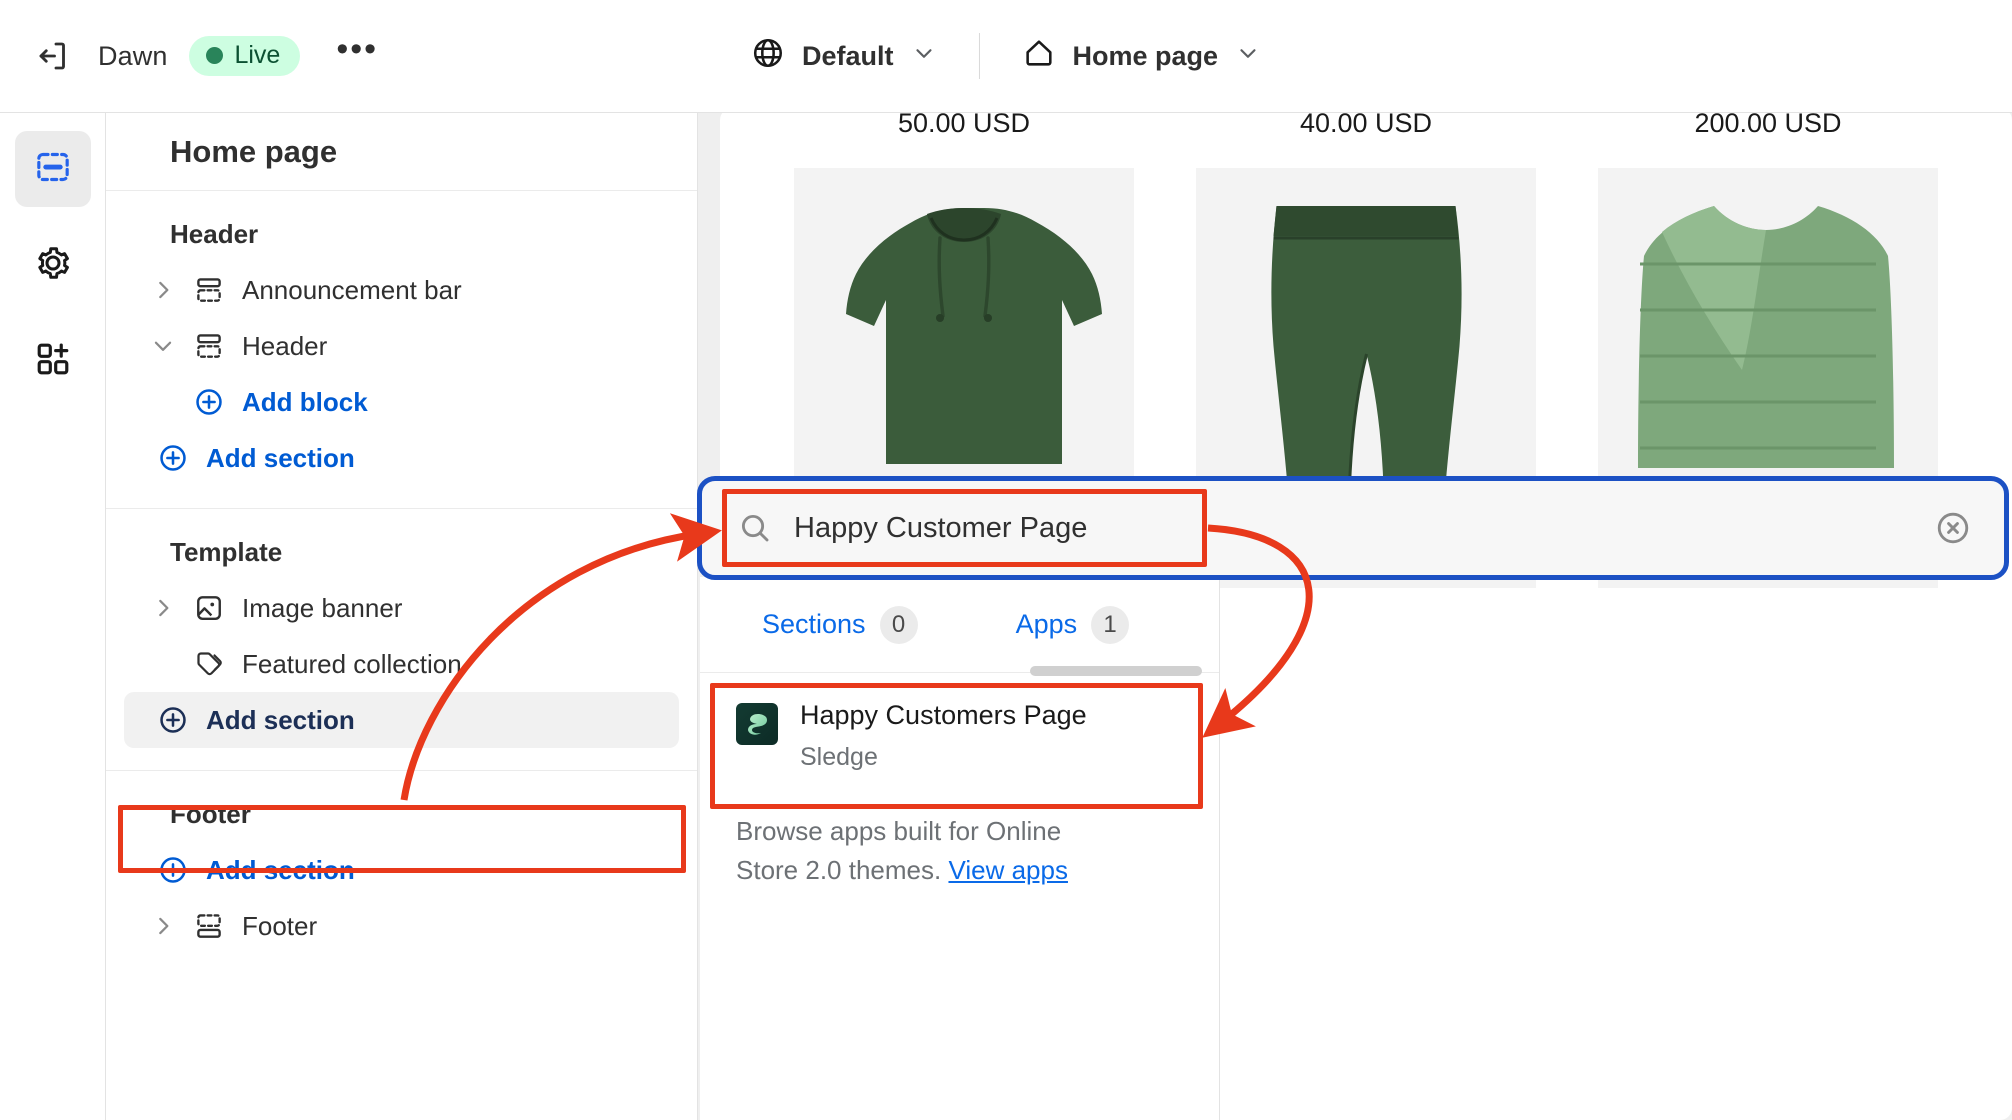 Image resolution: width=2012 pixels, height=1120 pixels. What do you see at coordinates (1116, 671) in the screenshot?
I see `active-tab-indicator` at bounding box center [1116, 671].